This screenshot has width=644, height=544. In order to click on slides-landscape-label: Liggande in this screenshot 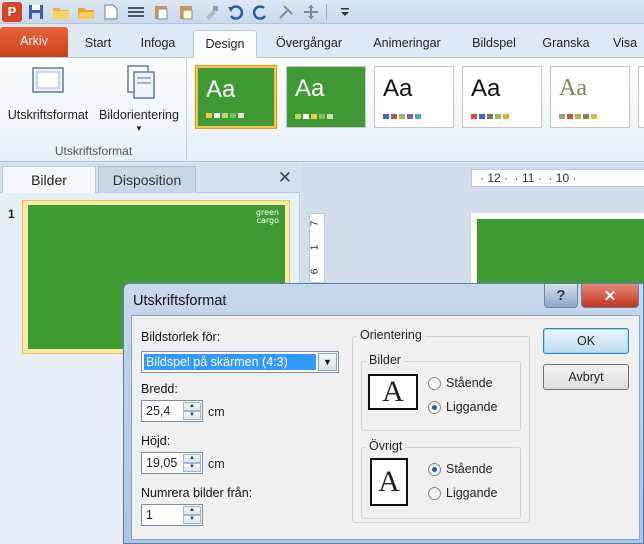, I will do `click(472, 407)`.